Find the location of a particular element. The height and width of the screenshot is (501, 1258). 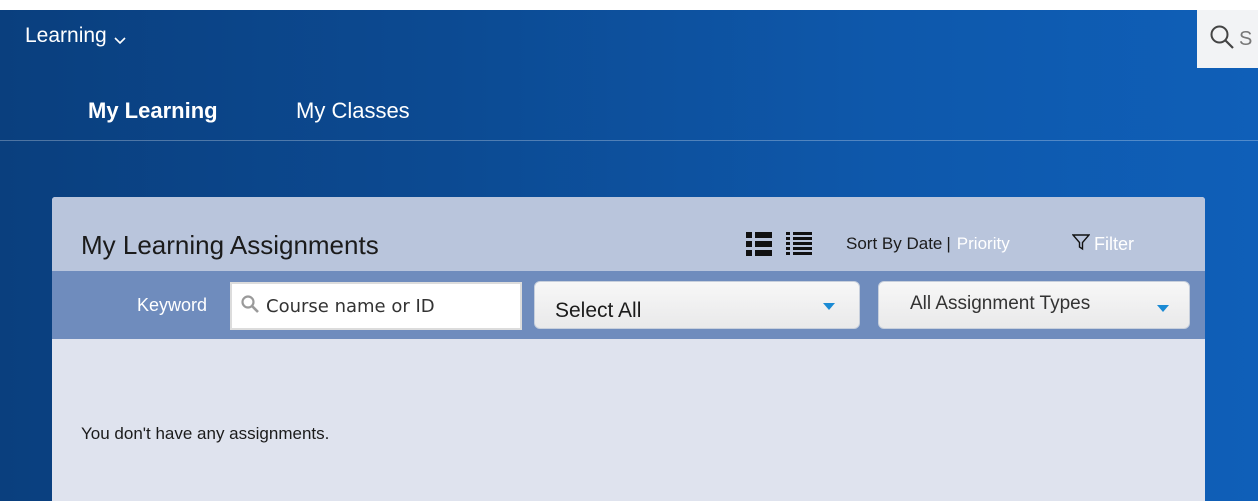

panel-title: My Learning Assignments is located at coordinates (230, 245).